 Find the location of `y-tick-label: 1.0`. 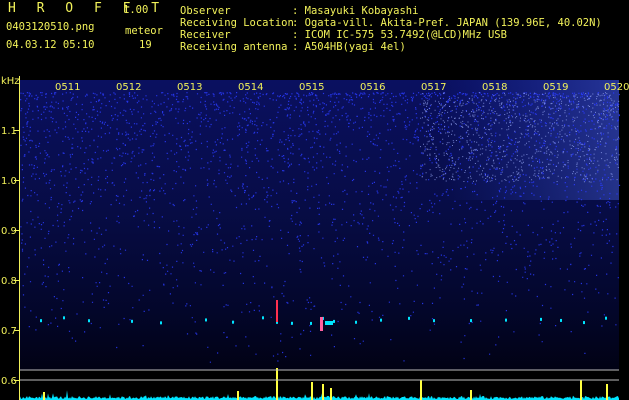

y-tick-label: 1.0 is located at coordinates (9, 181).